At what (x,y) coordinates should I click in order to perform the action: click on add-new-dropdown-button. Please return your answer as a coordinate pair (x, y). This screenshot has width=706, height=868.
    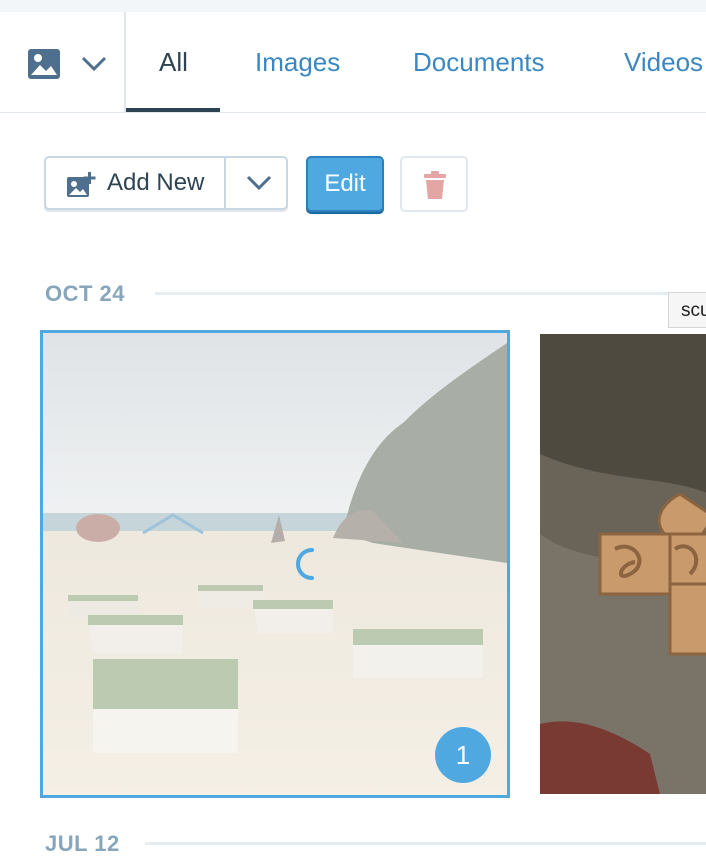
    Looking at the image, I should click on (256, 183).